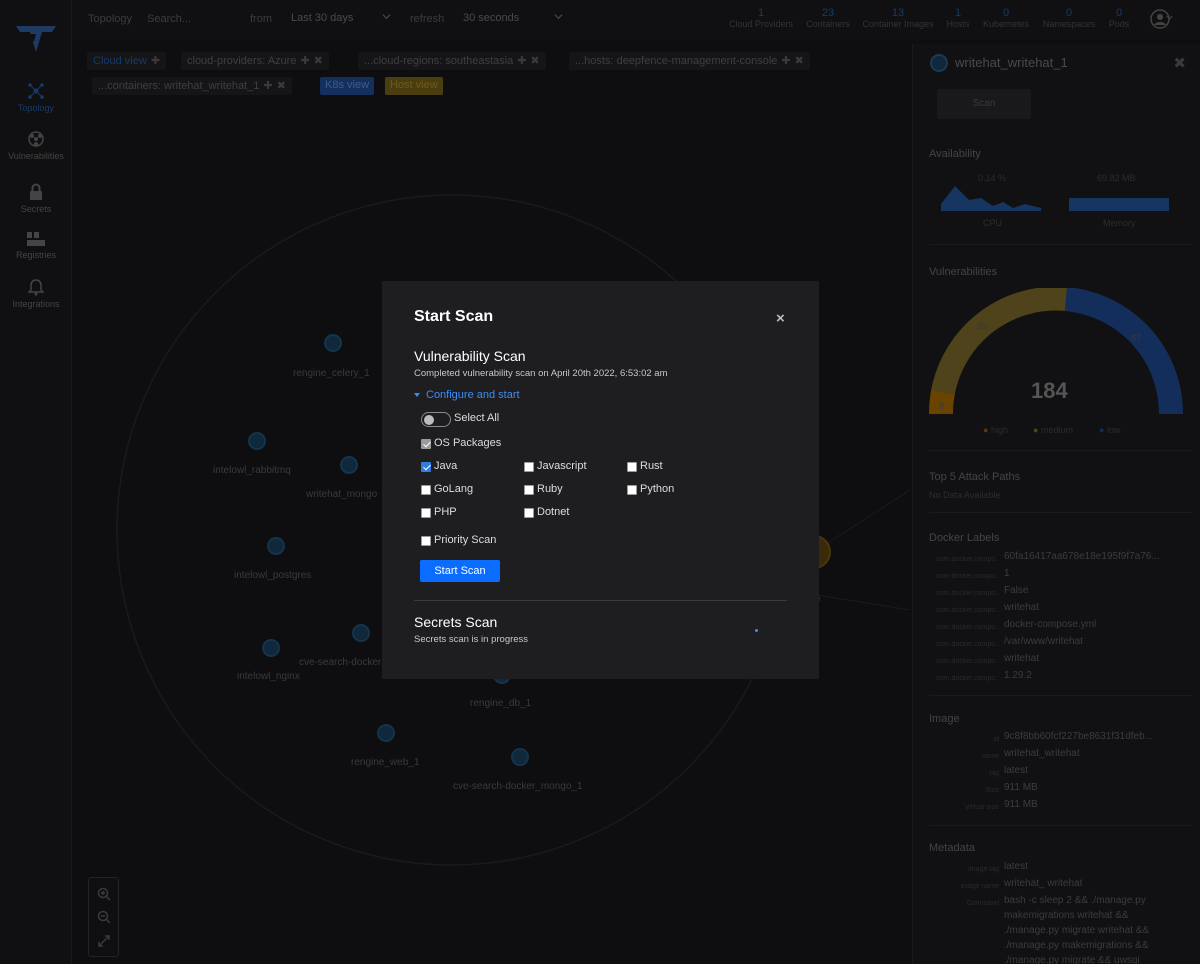 This screenshot has height=964, width=1200. I want to click on filter-chip: cloud-providers: Azure ✚ ✖, so click(255, 61).